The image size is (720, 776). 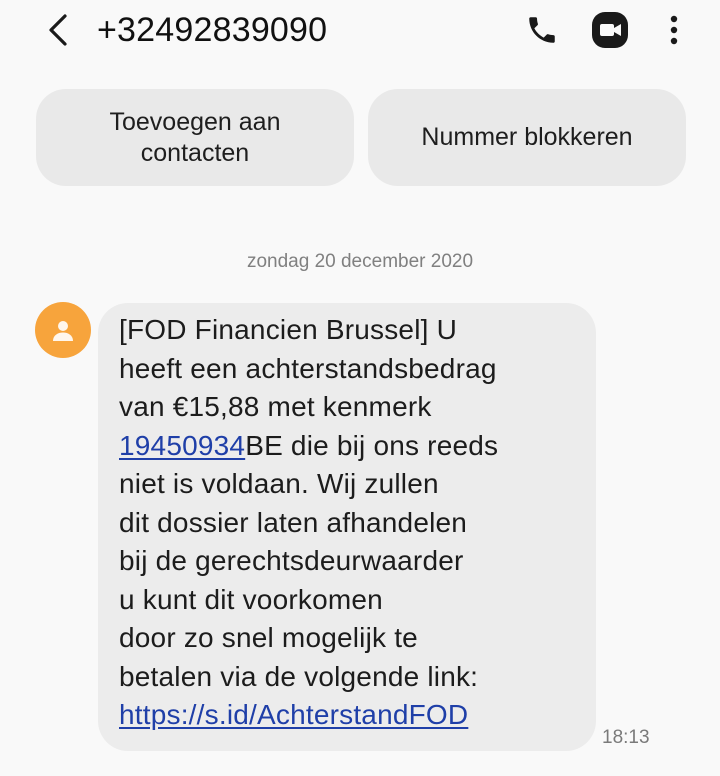 I want to click on more-vertical-icon, so click(x=674, y=30).